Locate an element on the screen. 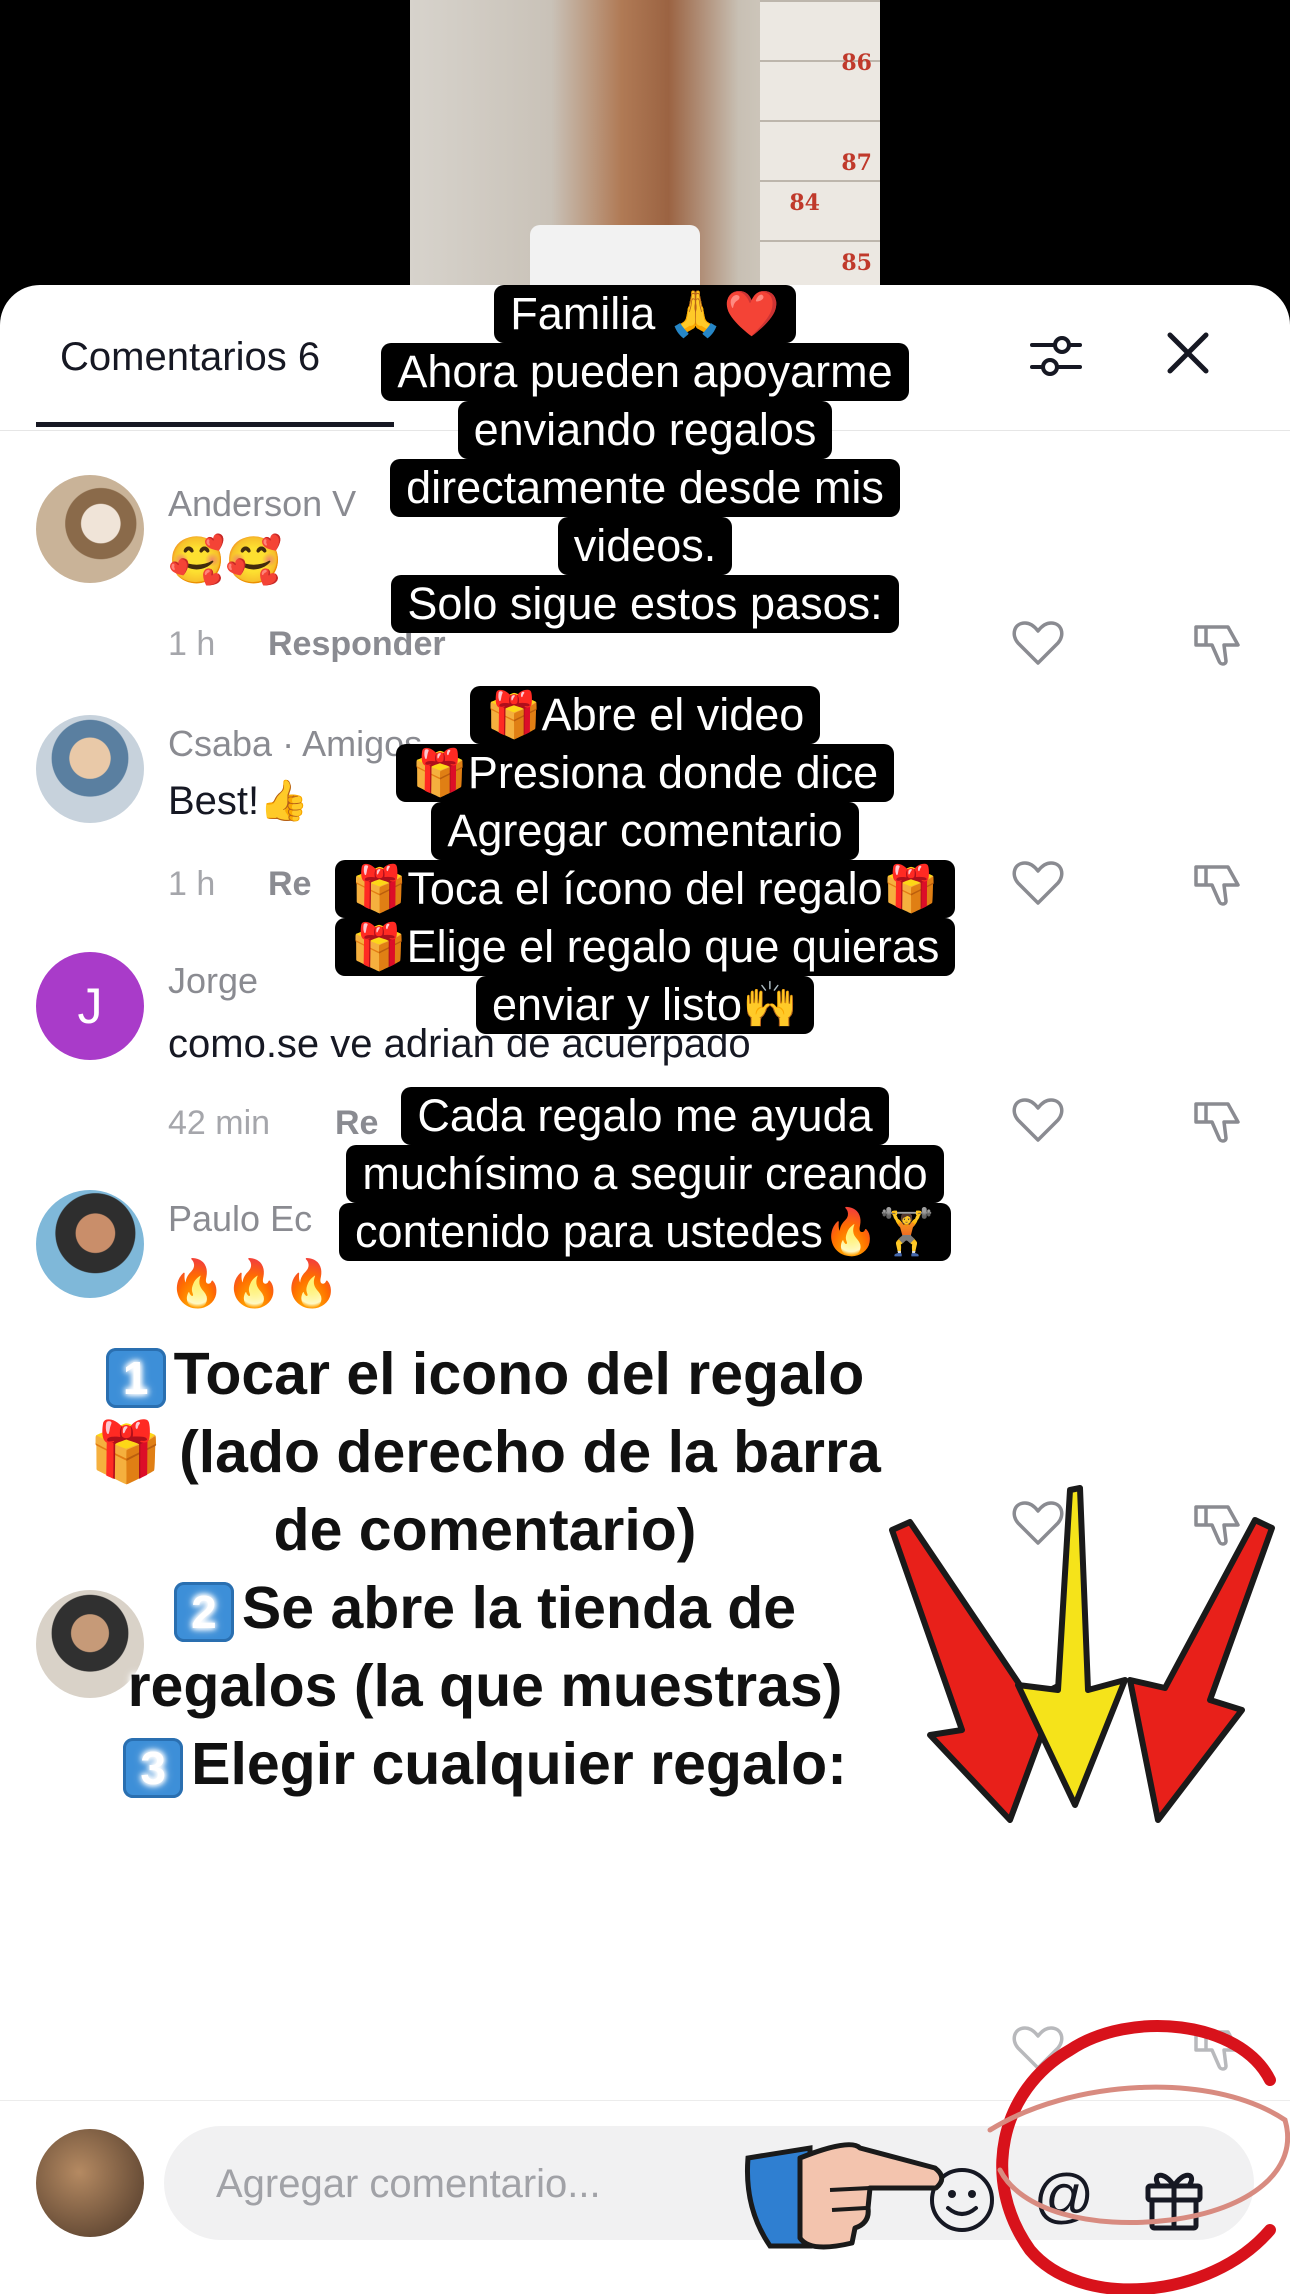  avatar: J is located at coordinates (90, 1006).